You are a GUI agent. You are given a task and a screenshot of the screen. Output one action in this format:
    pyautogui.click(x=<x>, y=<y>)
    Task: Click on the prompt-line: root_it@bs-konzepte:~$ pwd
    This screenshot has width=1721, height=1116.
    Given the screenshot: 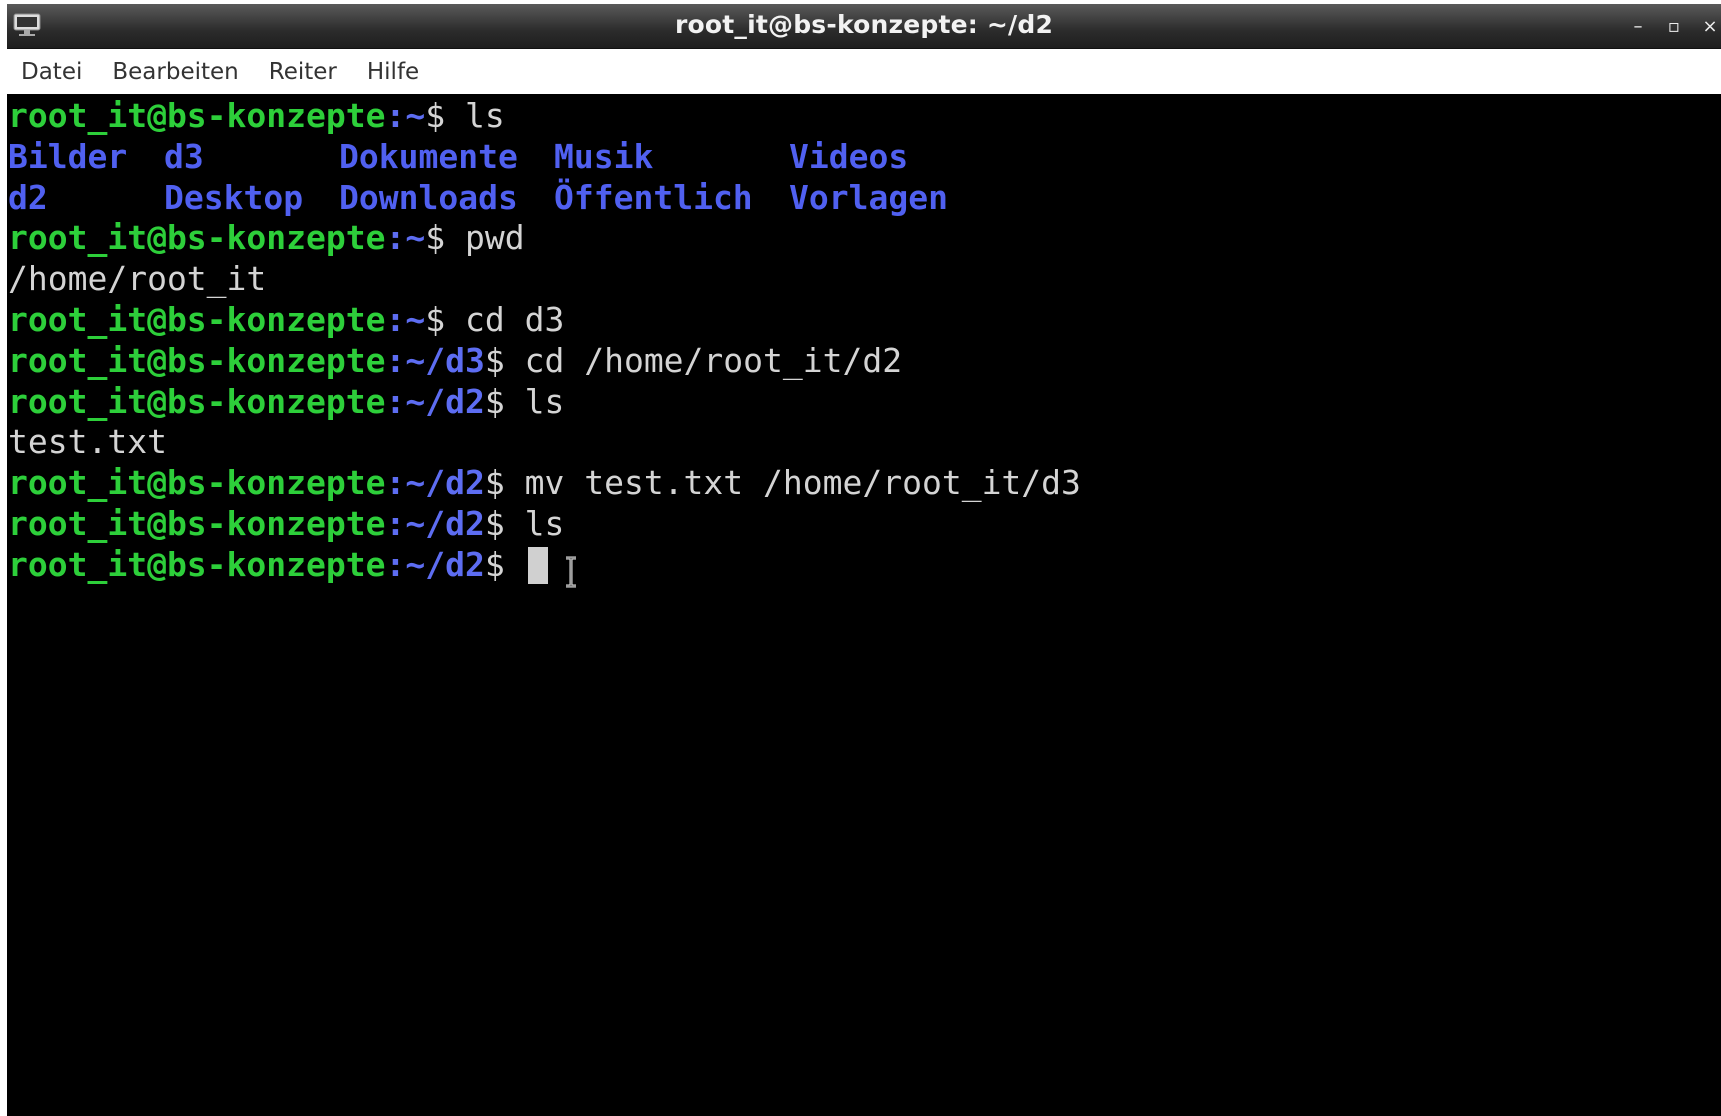 What is the action you would take?
    pyautogui.click(x=864, y=238)
    